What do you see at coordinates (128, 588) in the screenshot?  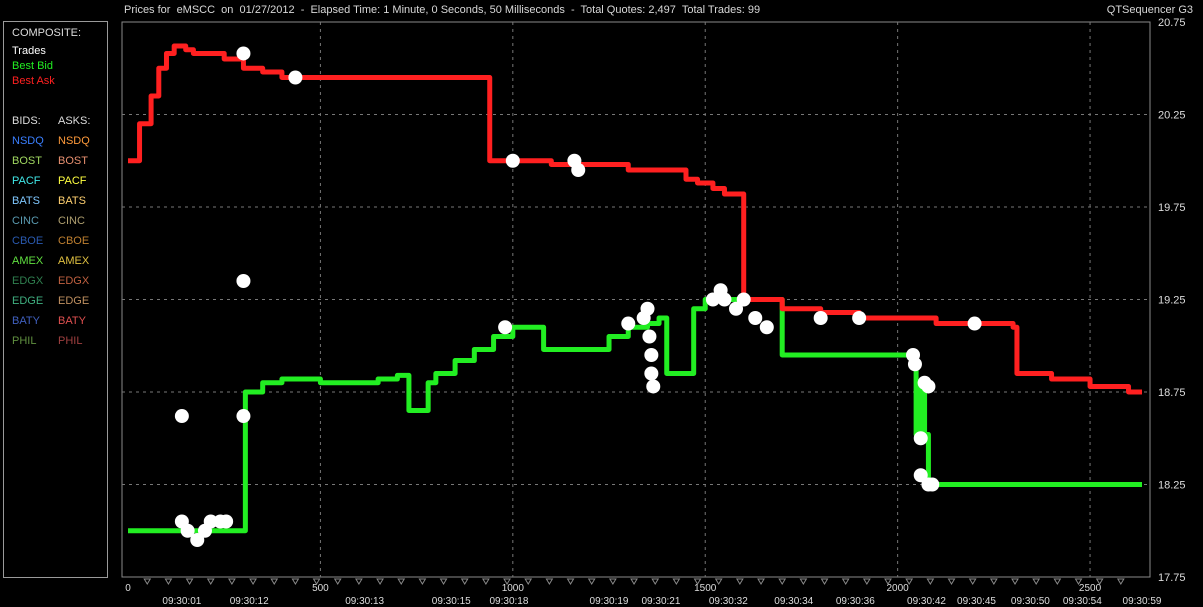 I see `x-tick-label: 0` at bounding box center [128, 588].